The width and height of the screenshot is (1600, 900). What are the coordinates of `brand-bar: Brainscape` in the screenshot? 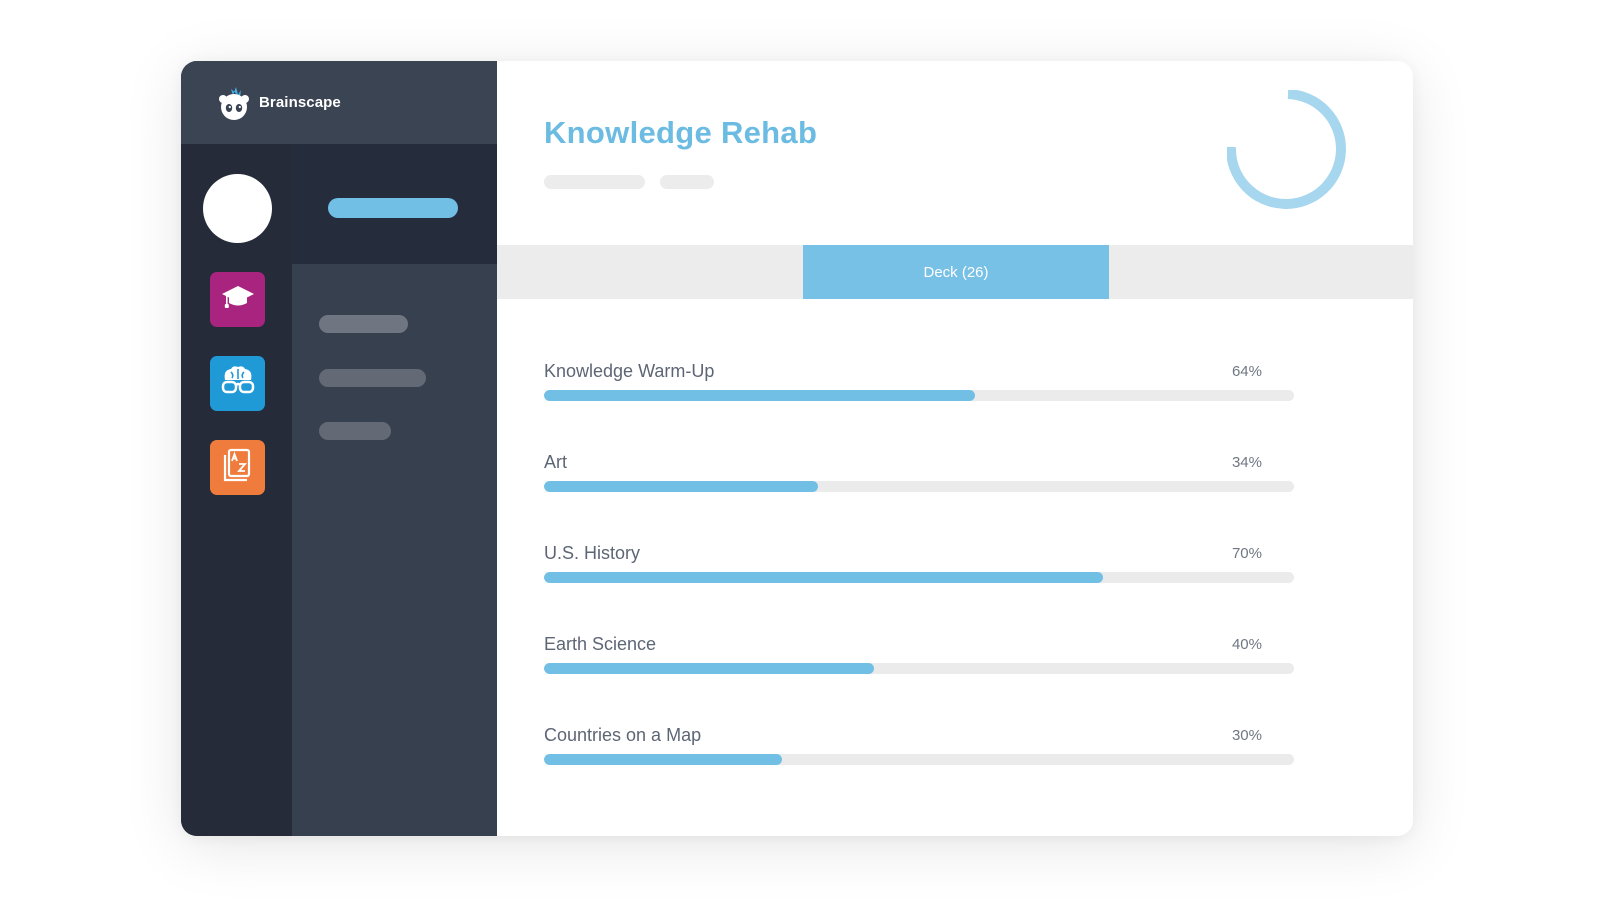 It's located at (339, 102).